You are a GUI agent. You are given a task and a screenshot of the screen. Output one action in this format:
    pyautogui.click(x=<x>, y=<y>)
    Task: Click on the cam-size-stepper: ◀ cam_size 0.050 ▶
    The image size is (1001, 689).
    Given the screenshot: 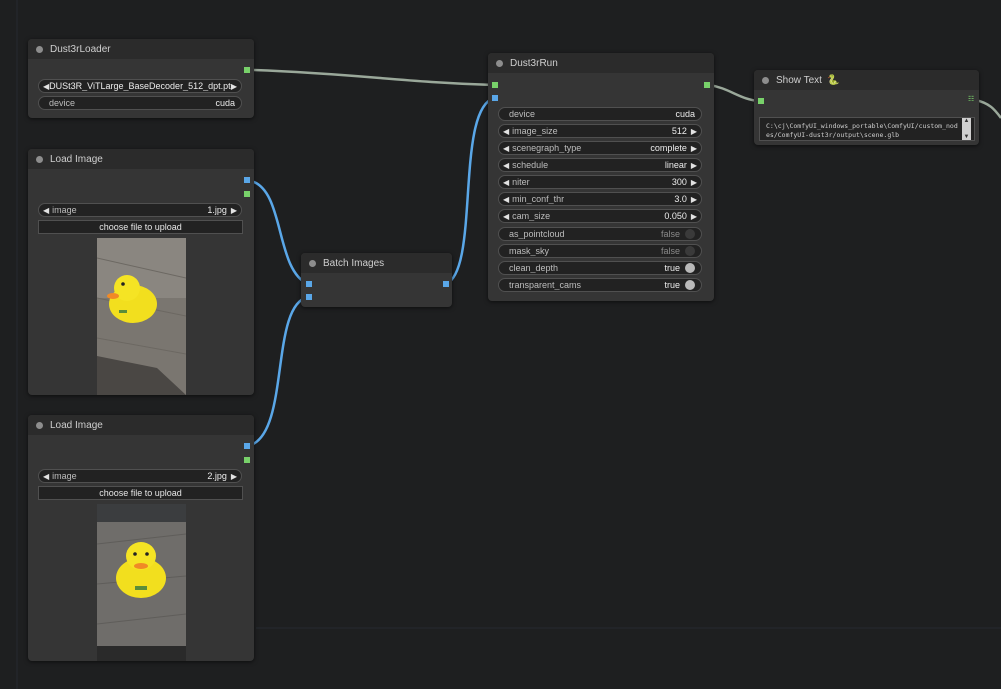 What is the action you would take?
    pyautogui.click(x=600, y=216)
    